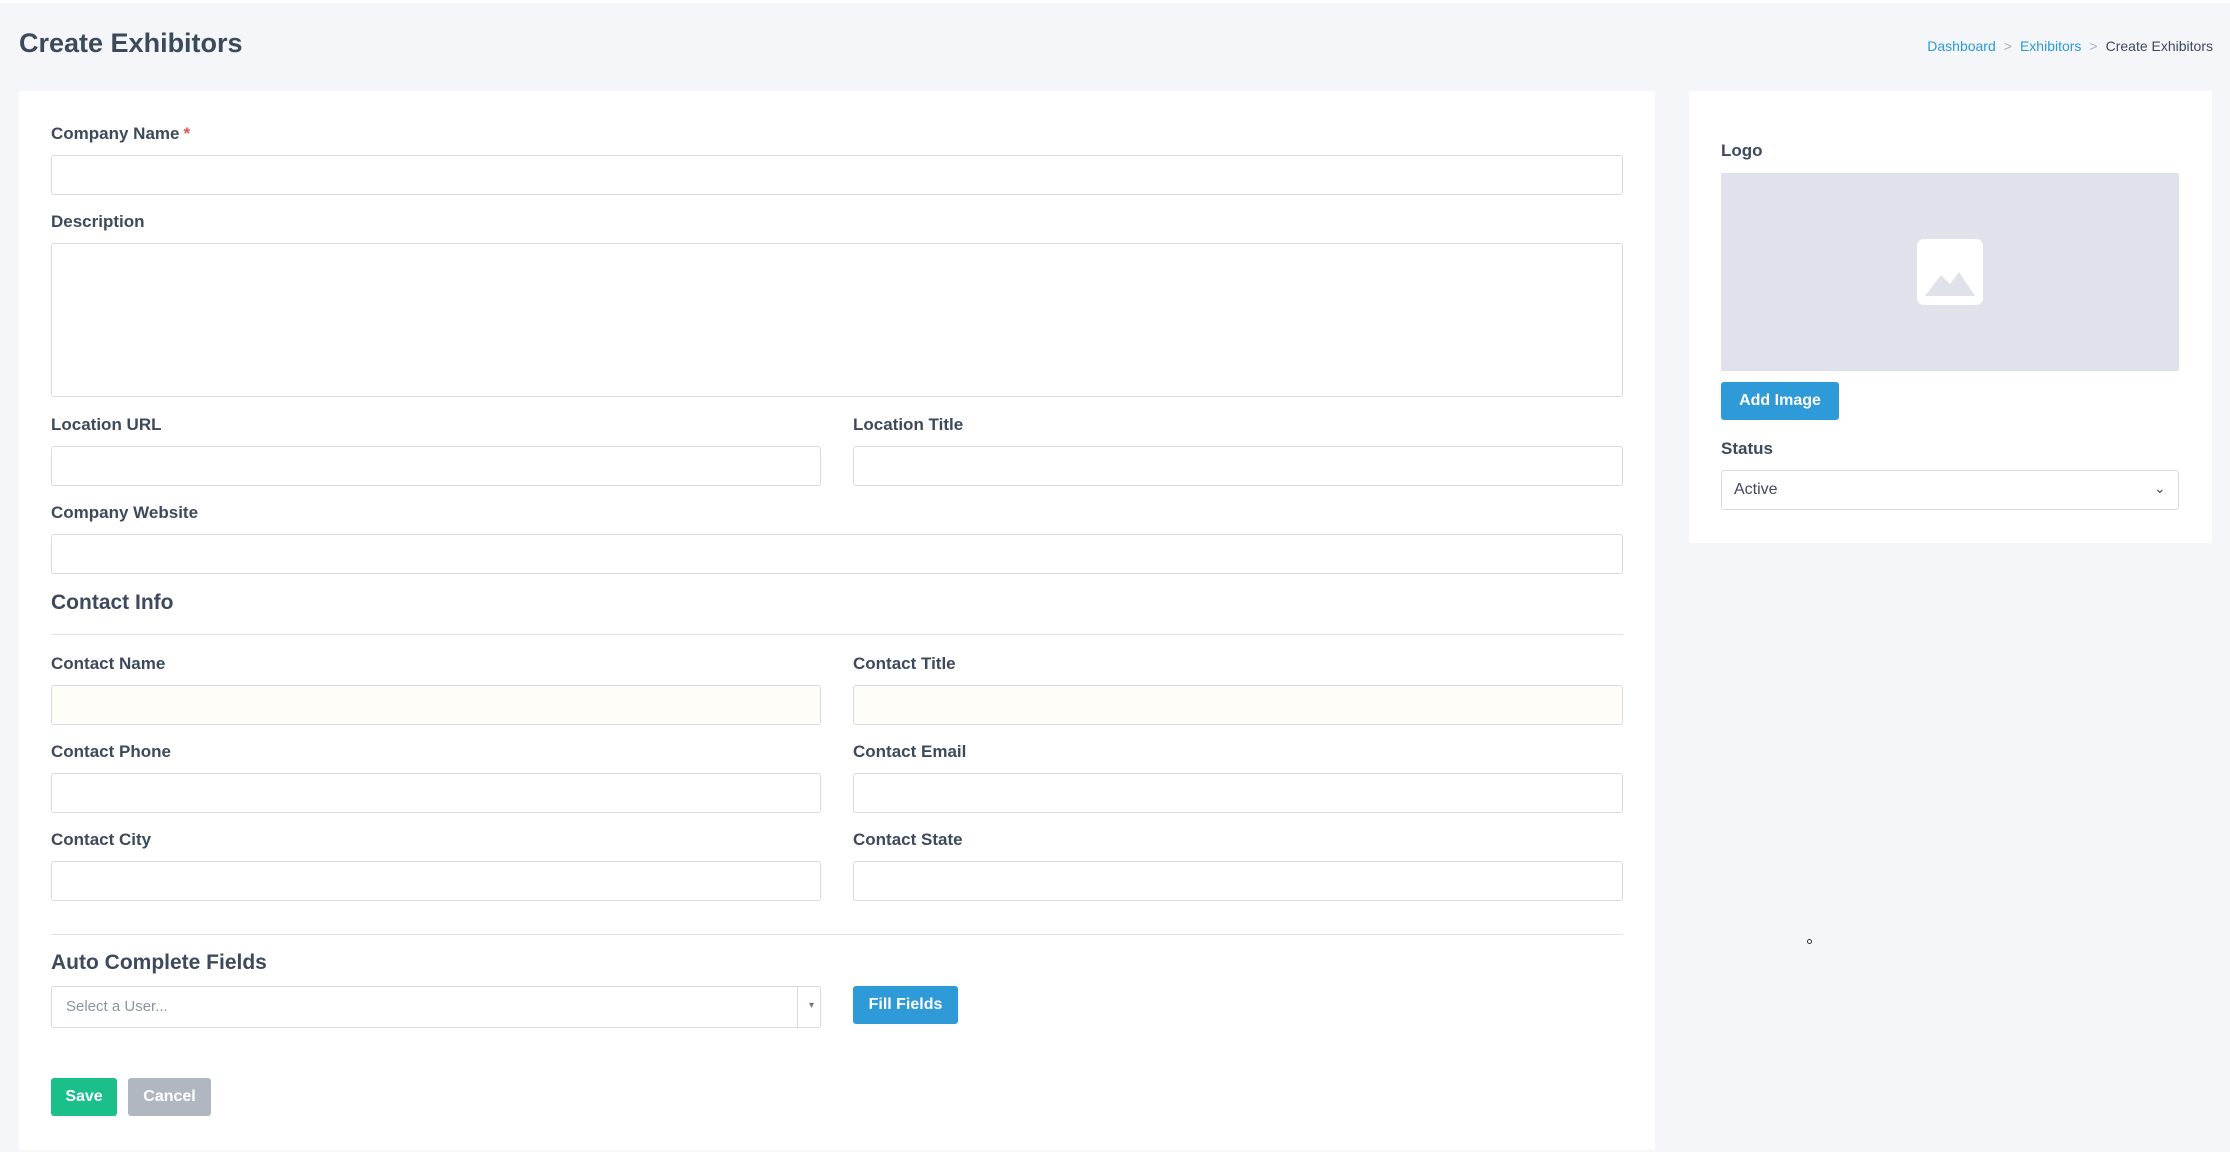 This screenshot has width=2230, height=1152. I want to click on logo-status-card: Logo Add Image Status Active ⌄, so click(1950, 317).